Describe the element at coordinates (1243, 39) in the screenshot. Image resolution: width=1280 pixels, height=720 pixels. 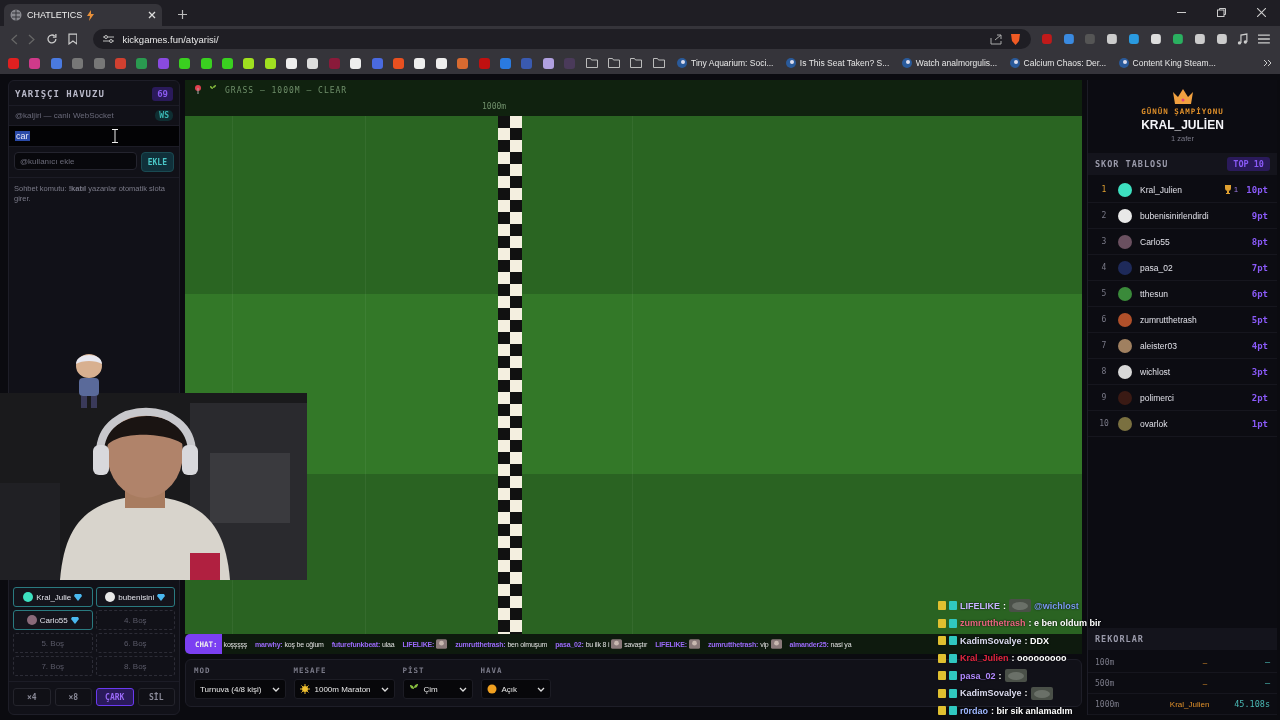
I see `music-icon` at that location.